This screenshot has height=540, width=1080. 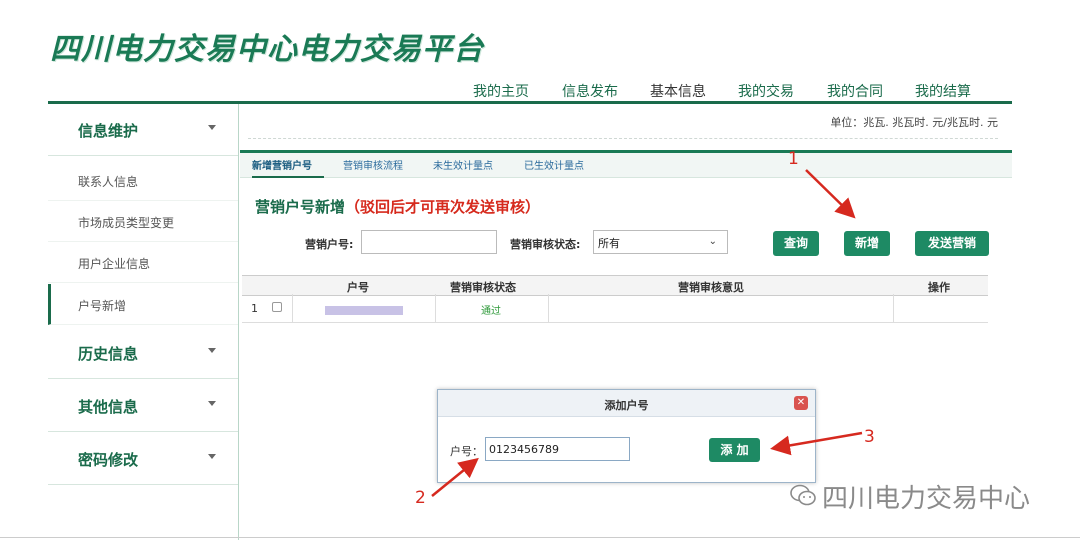 What do you see at coordinates (926, 499) in the screenshot?
I see `watermark: 四川电力交易中心` at bounding box center [926, 499].